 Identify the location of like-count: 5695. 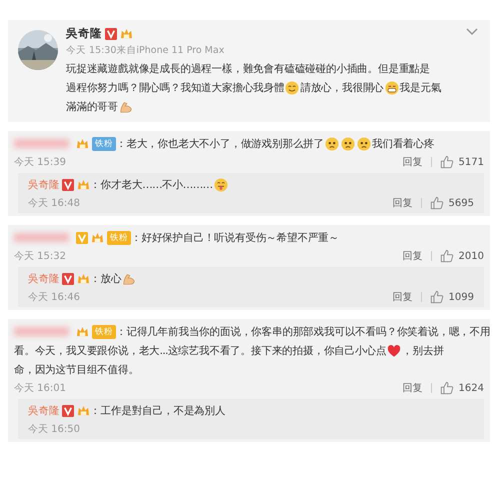
(461, 203).